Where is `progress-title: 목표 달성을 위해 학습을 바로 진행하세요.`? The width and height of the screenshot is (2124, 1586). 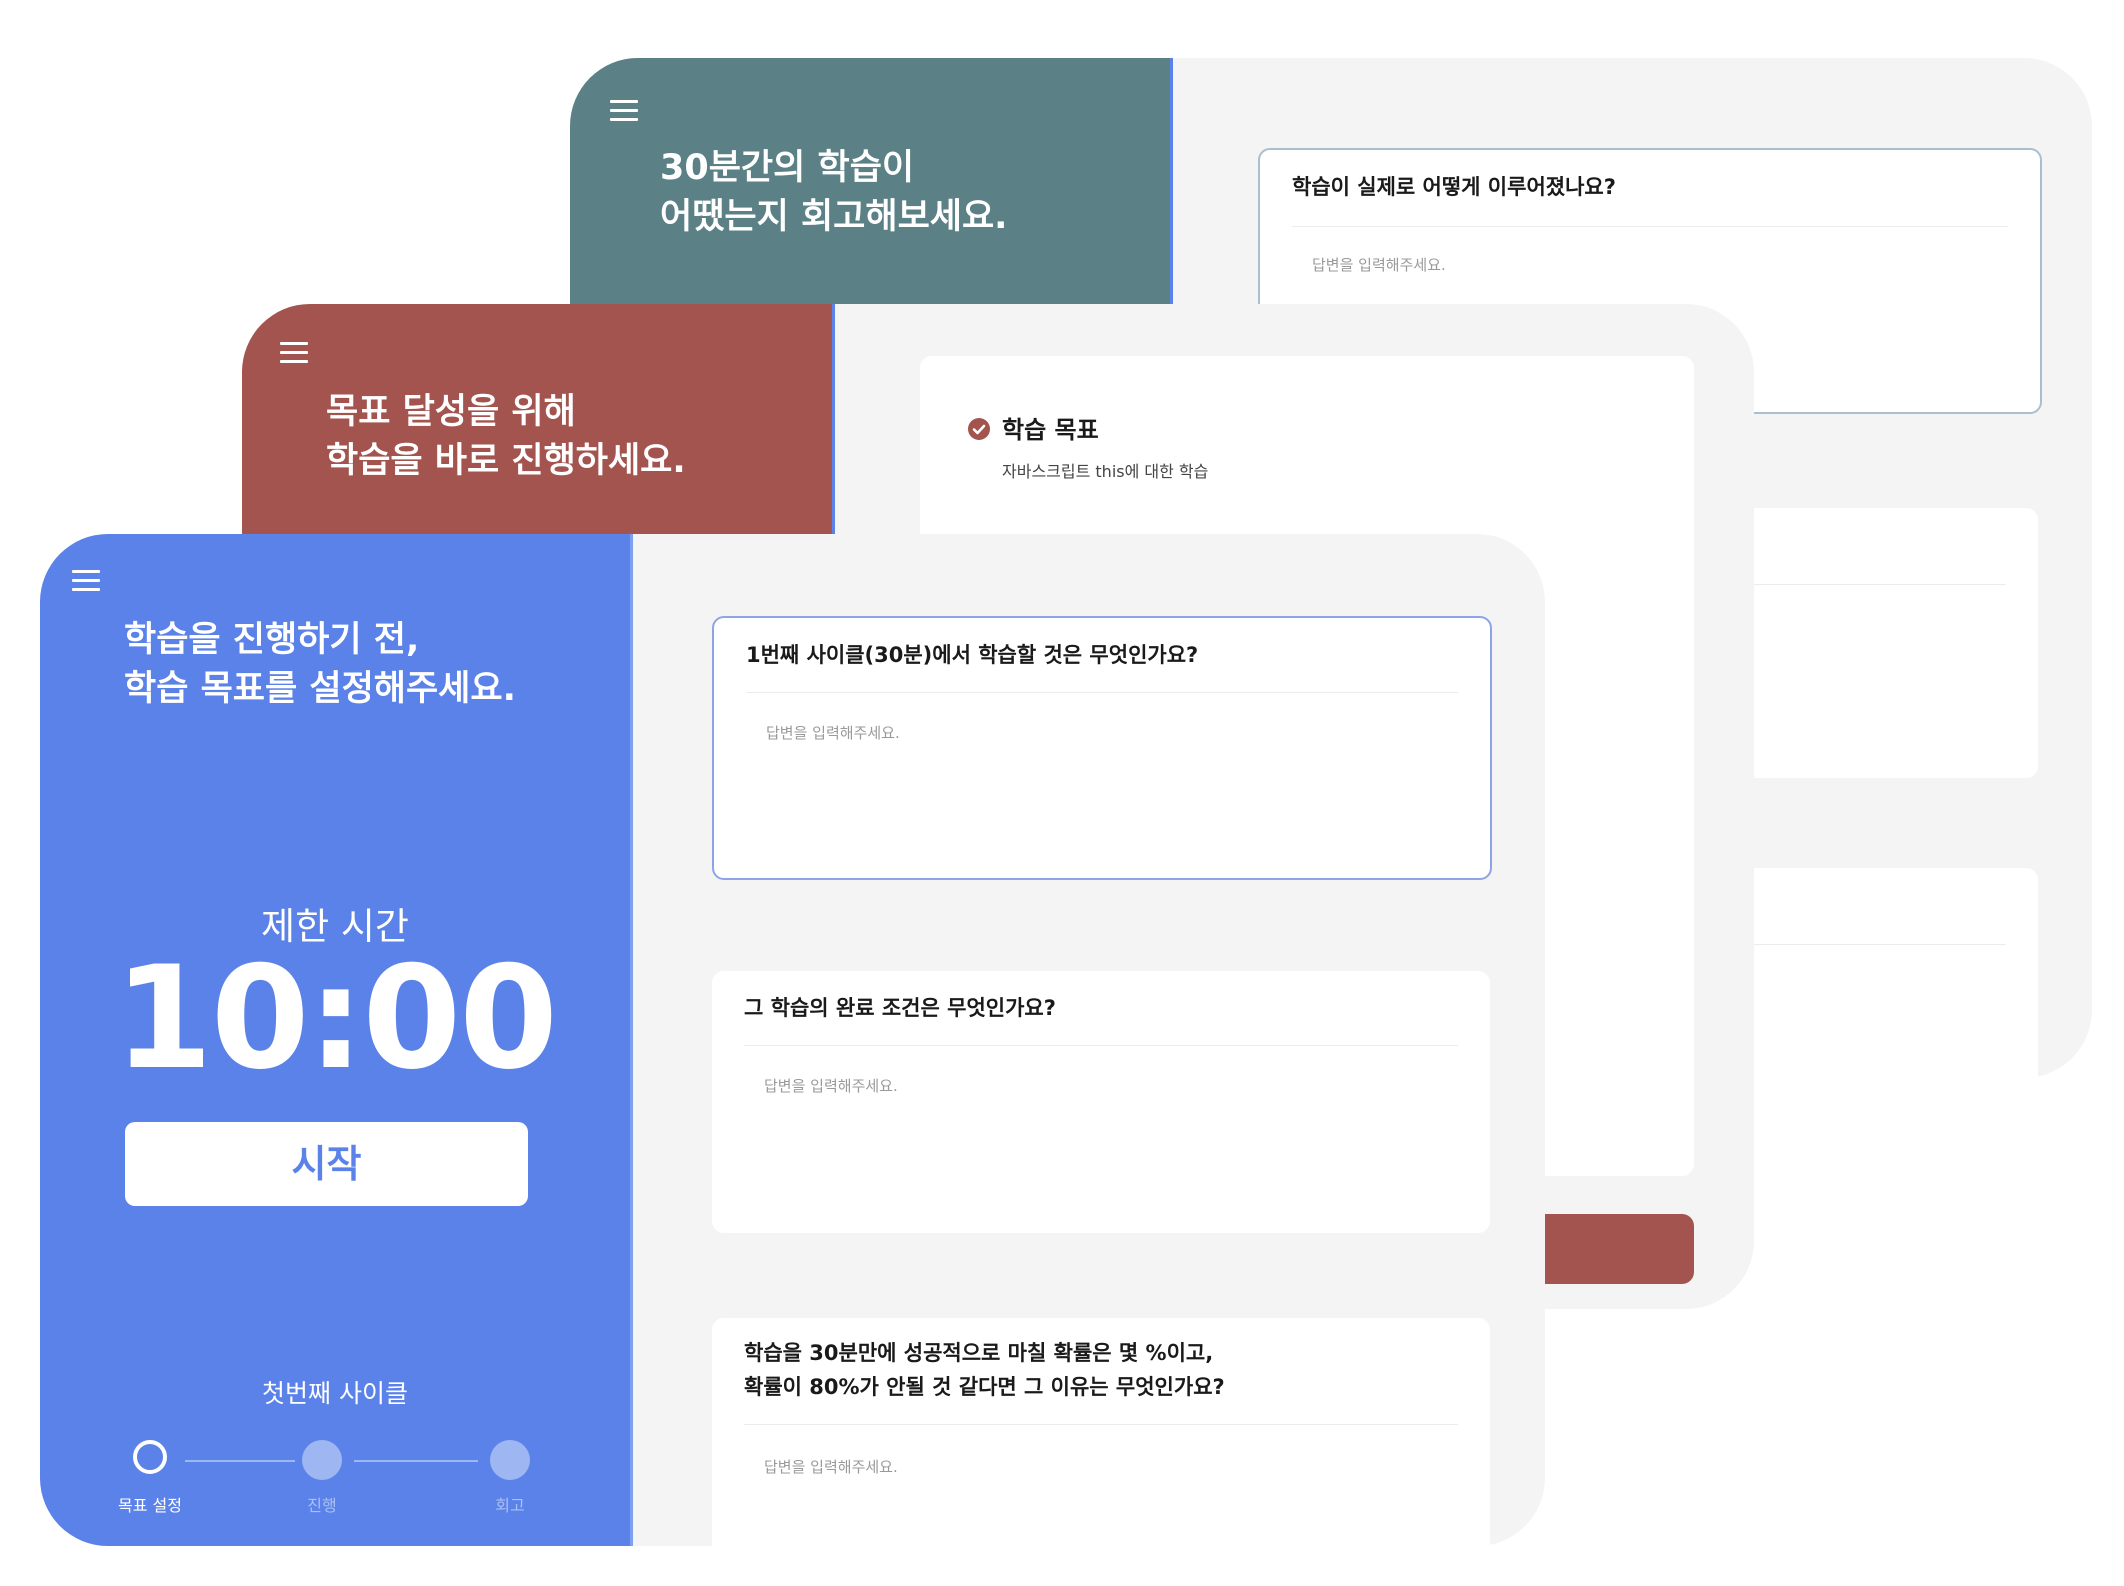
progress-title: 목표 달성을 위해 학습을 바로 진행하세요. is located at coordinates (506, 436).